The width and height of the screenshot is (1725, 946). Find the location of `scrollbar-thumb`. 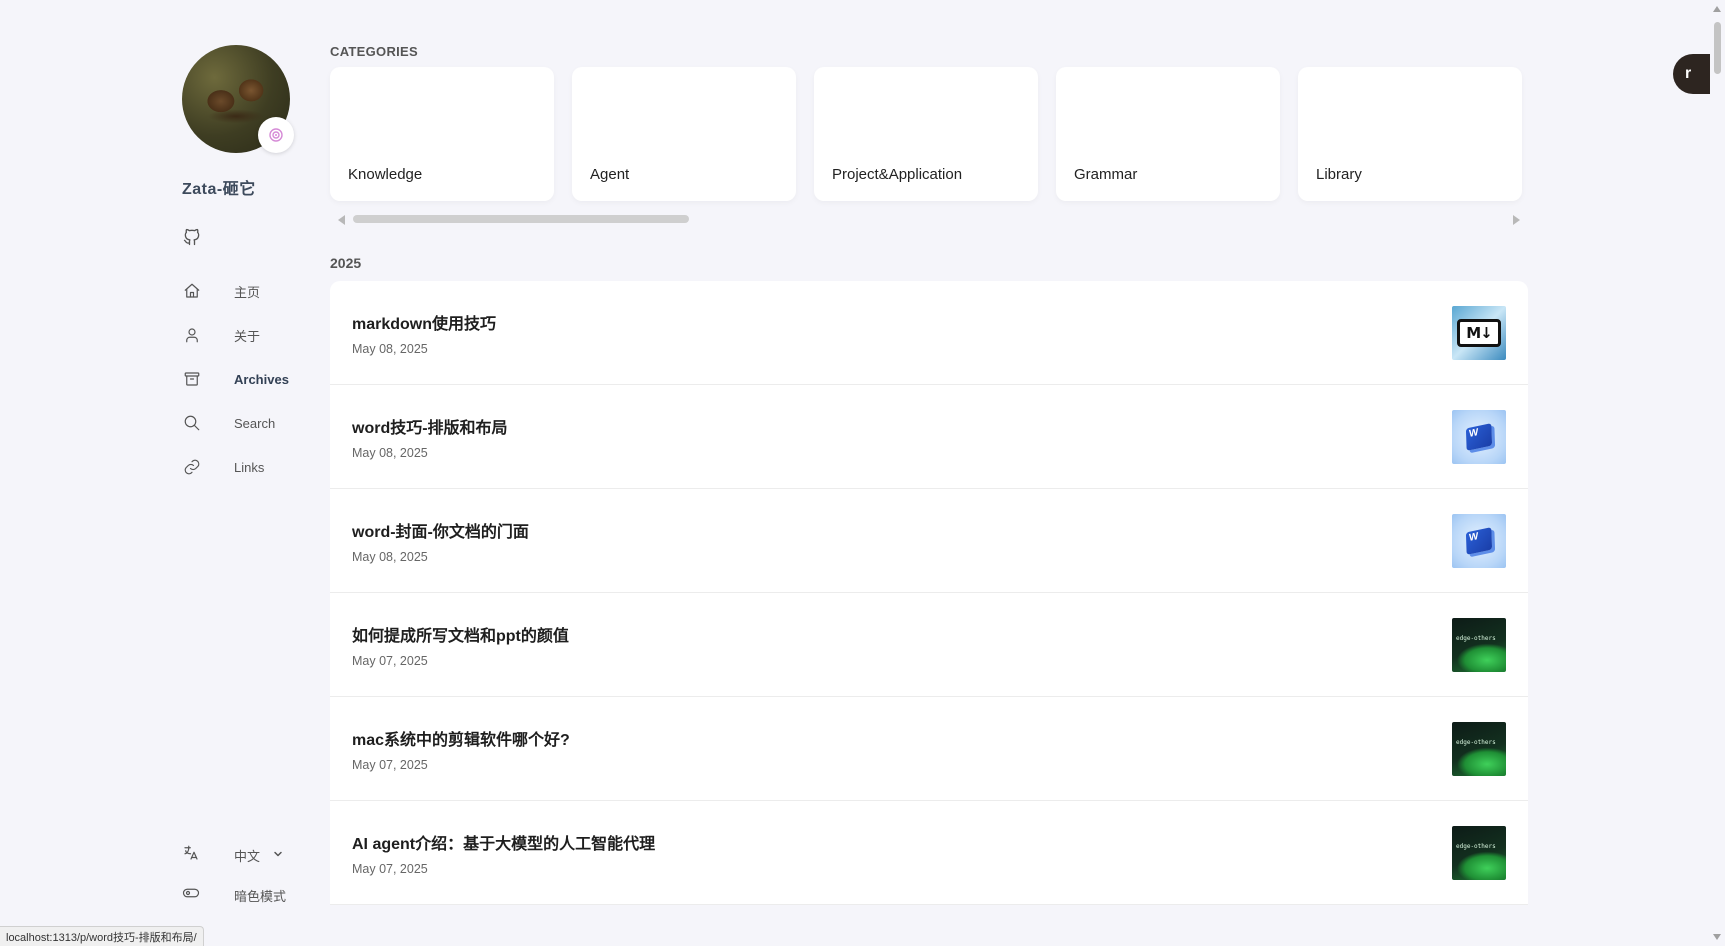

scrollbar-thumb is located at coordinates (521, 219).